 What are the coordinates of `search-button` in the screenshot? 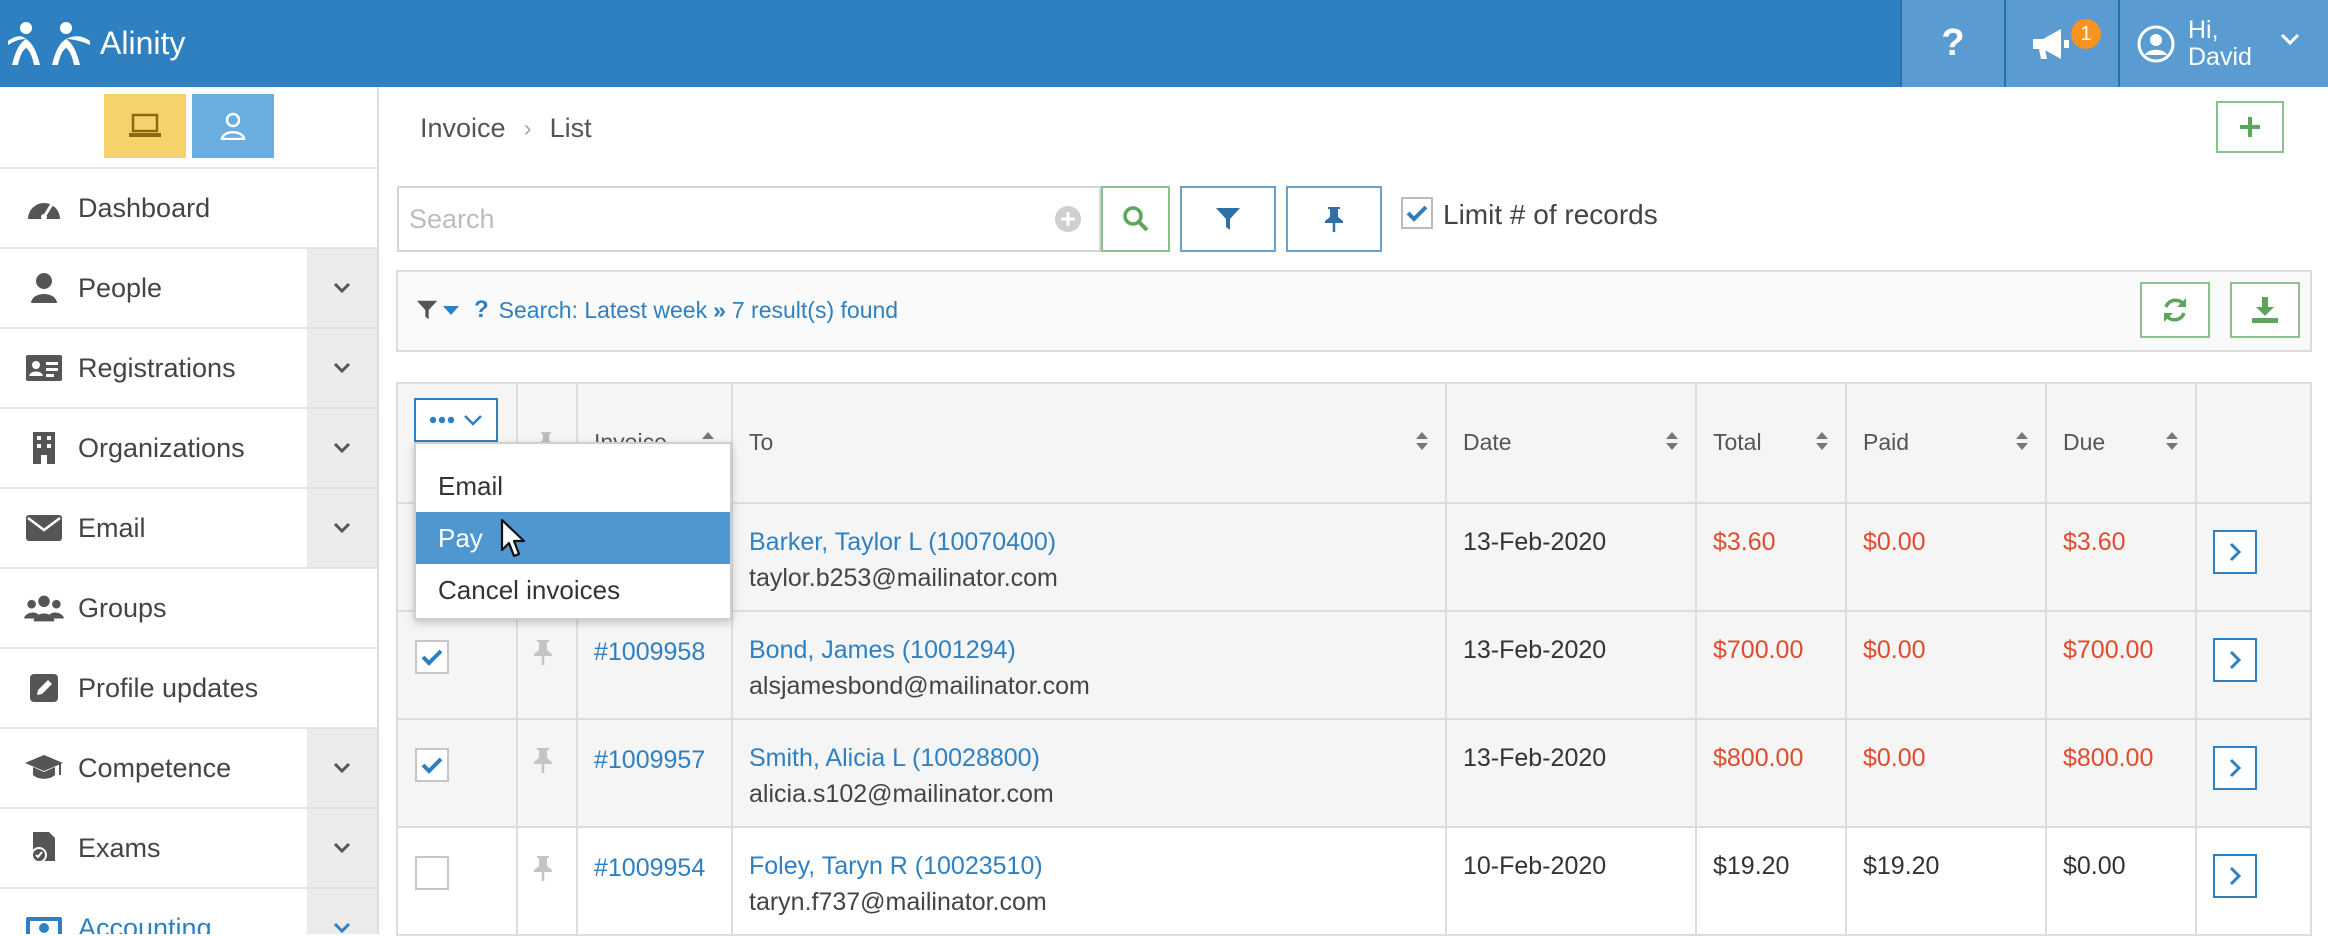 It's located at (1135, 219).